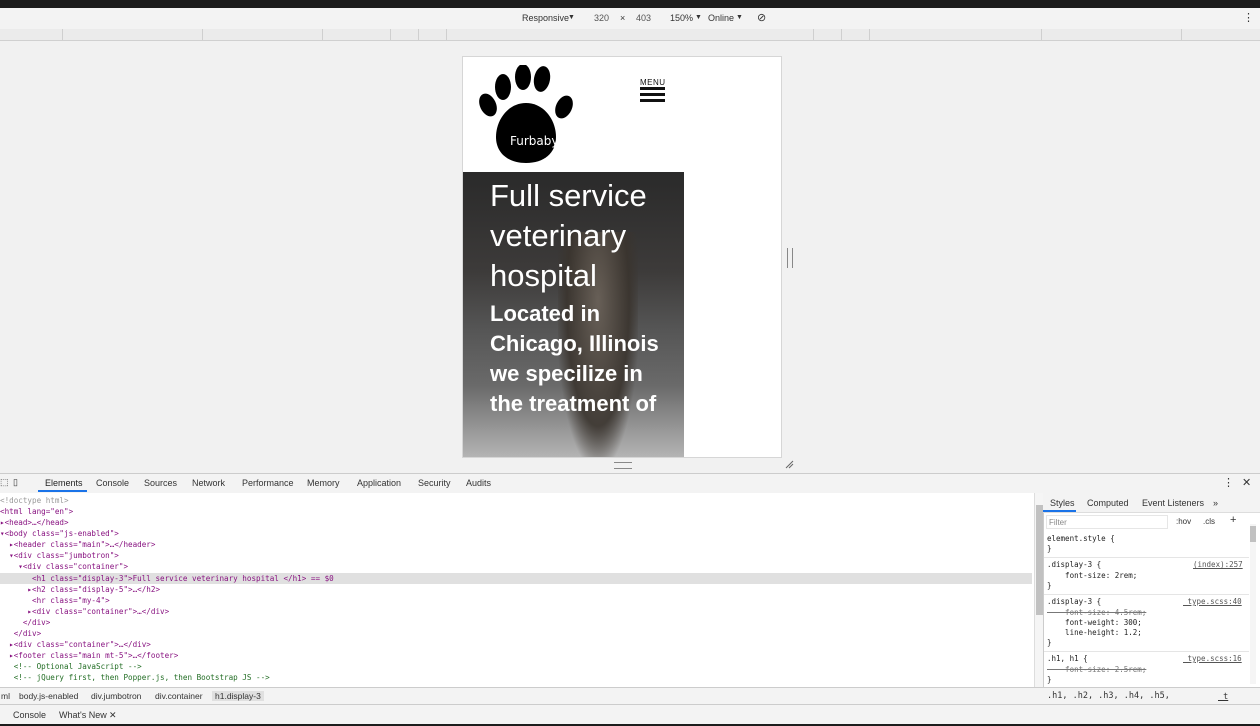  What do you see at coordinates (36, 511) in the screenshot?
I see `dom-line: <html lang="en">` at bounding box center [36, 511].